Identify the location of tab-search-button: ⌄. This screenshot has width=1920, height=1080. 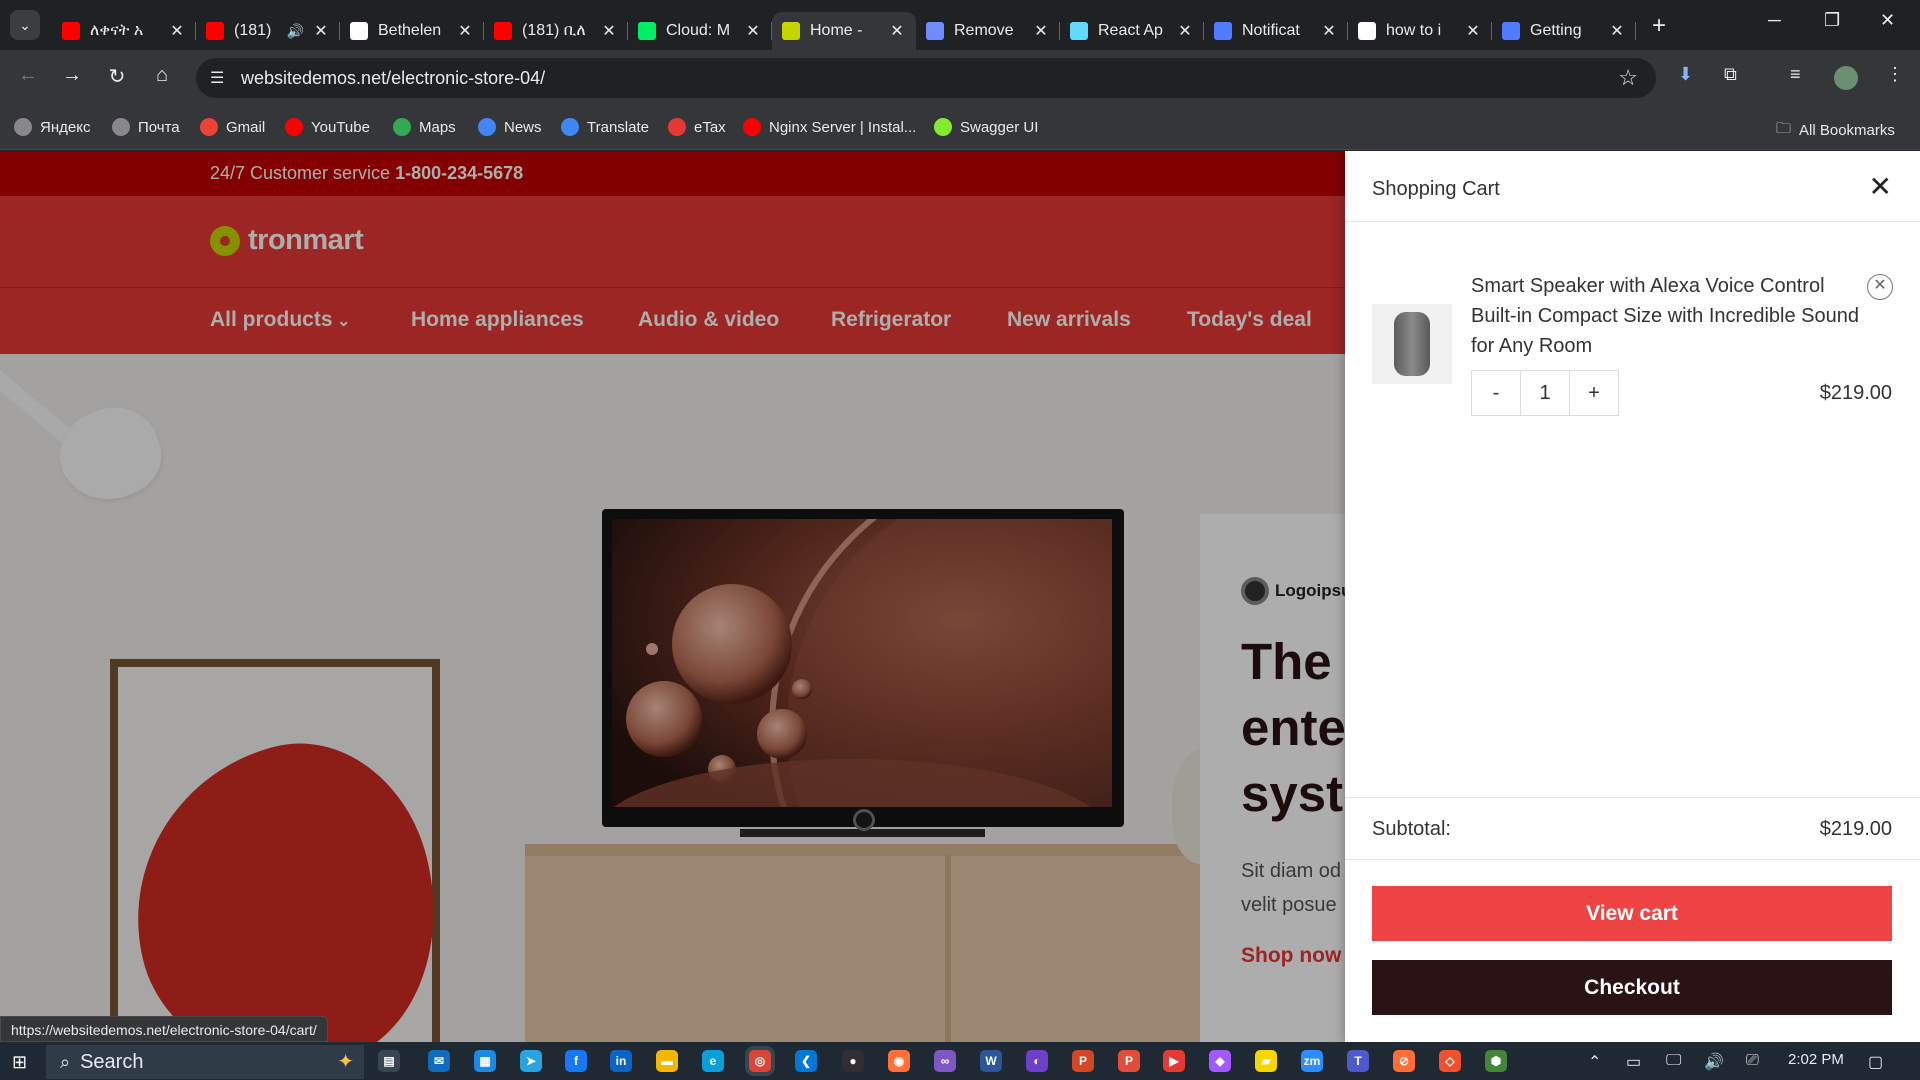
(25, 25).